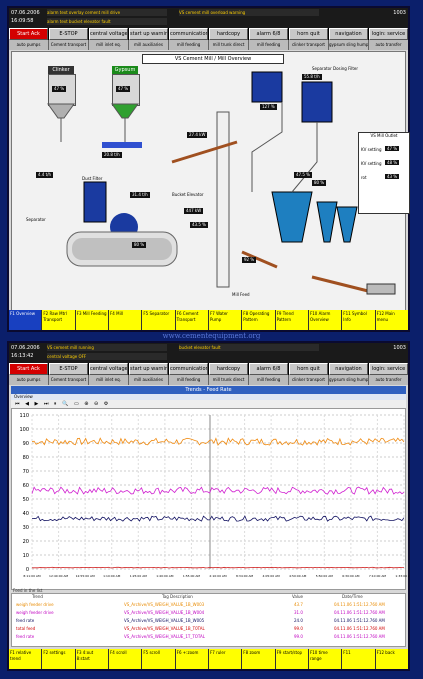  I want to click on fkey-water-pump: F7 Water Pump, so click(225, 320).